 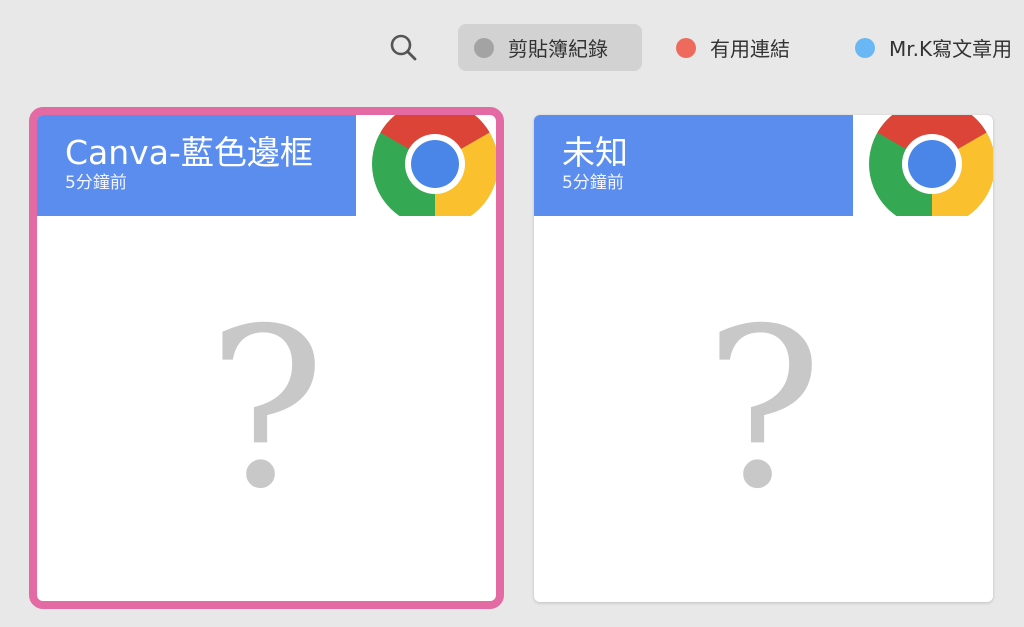 What do you see at coordinates (558, 49) in the screenshot?
I see `tag-label: 剪貼簿紀錄` at bounding box center [558, 49].